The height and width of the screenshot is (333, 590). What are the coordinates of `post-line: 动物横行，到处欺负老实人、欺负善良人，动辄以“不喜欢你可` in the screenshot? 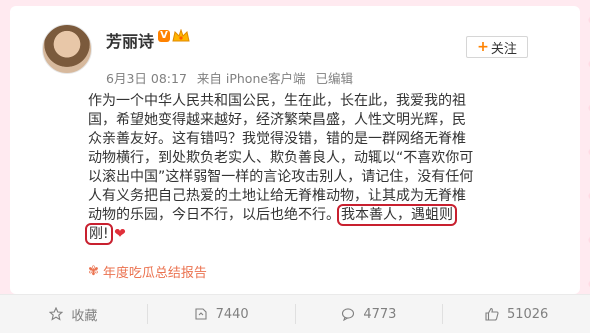 It's located at (281, 158).